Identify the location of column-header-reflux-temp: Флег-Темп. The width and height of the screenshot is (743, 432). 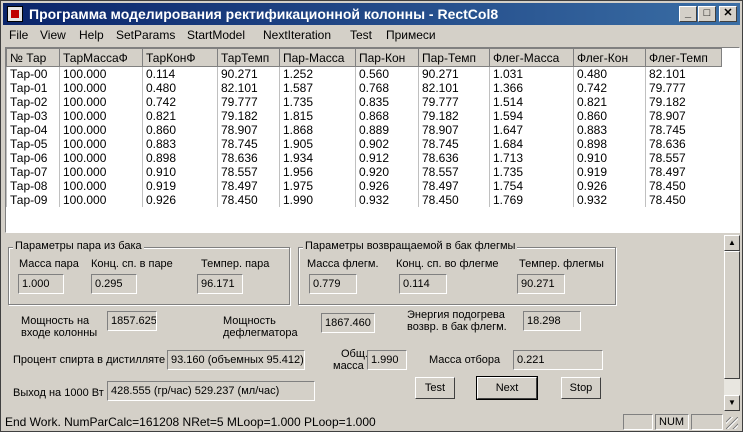
(683, 57).